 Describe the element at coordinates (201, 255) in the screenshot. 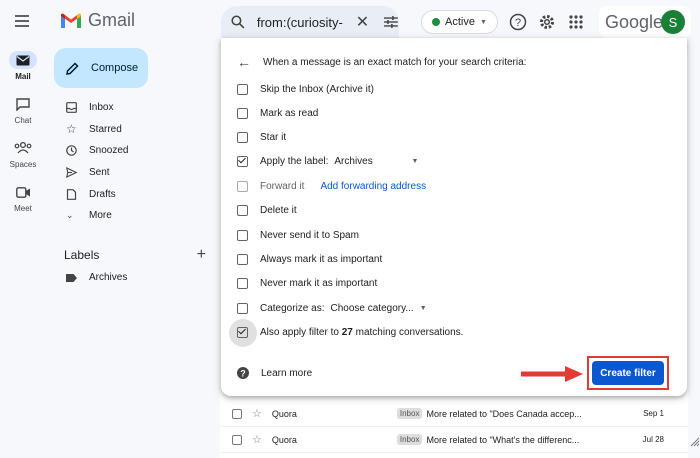

I see `add-label-icon: +` at that location.